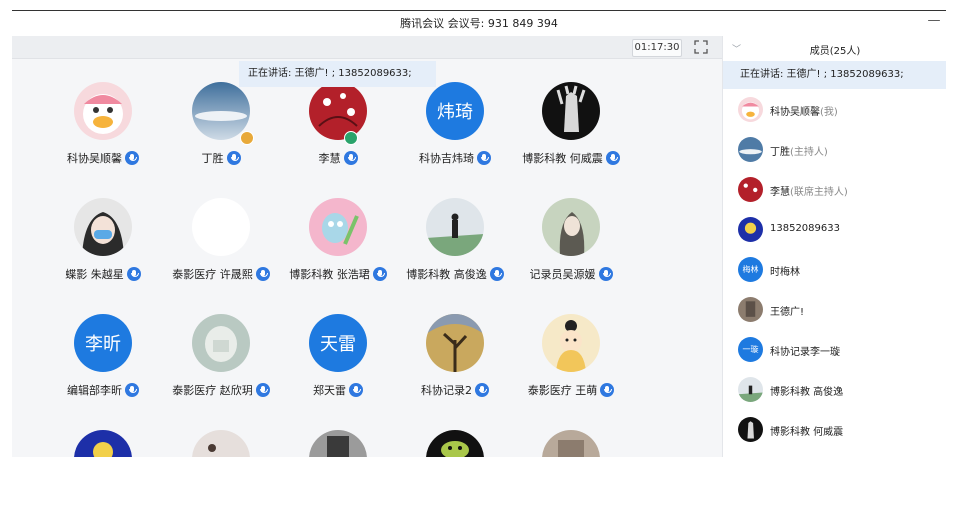 This screenshot has width=972, height=518. Describe the element at coordinates (329, 390) in the screenshot. I see `participant-name: 郑天雷` at that location.